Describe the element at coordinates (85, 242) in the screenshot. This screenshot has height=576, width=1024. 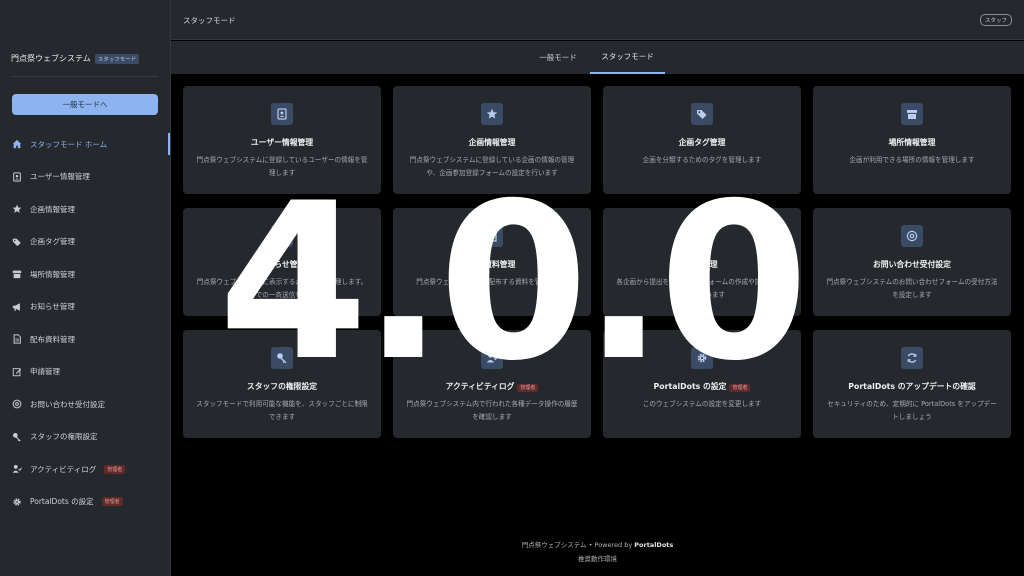
I see `sidebar-item: 企画タグ管理` at that location.